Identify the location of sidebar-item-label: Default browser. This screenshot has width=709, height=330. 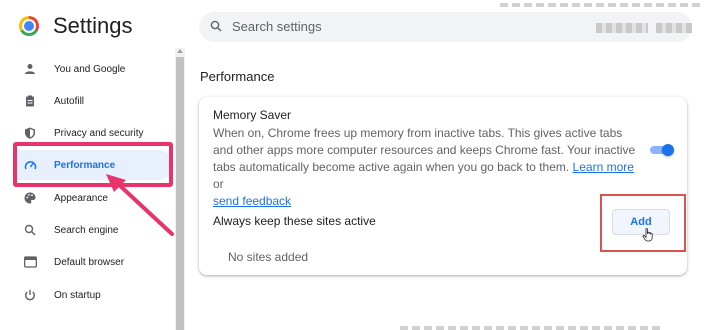
(89, 262).